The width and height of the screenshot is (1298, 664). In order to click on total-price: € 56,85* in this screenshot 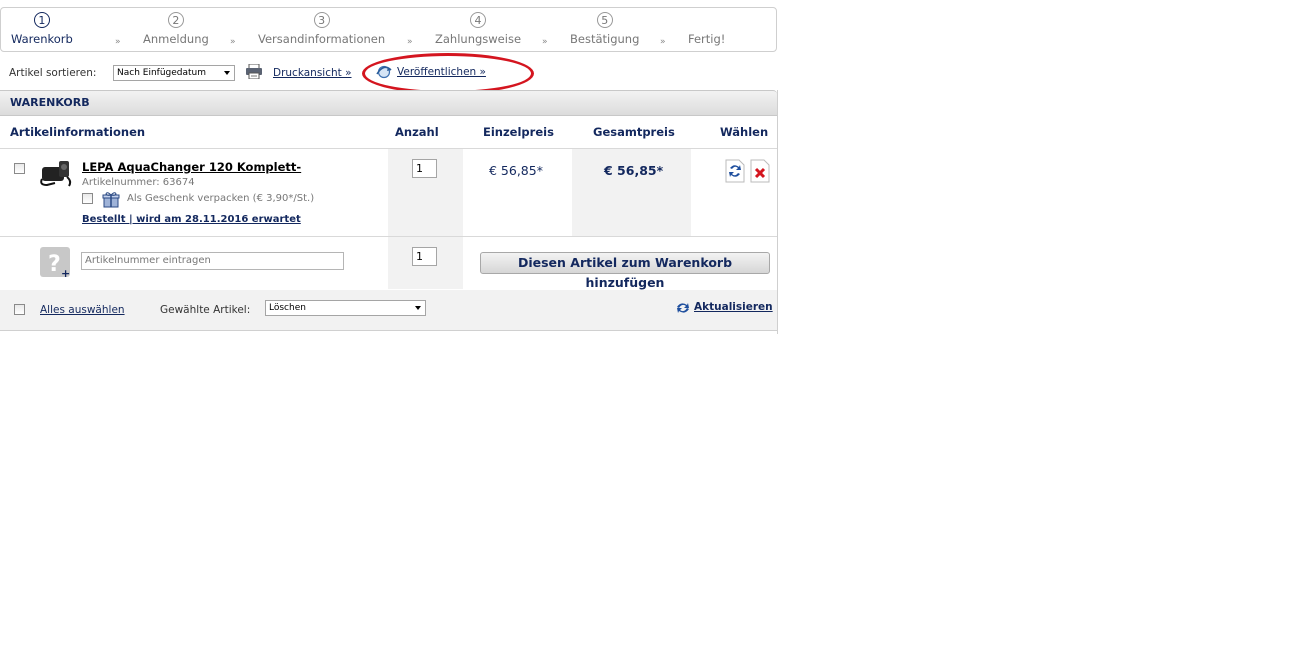, I will do `click(634, 170)`.